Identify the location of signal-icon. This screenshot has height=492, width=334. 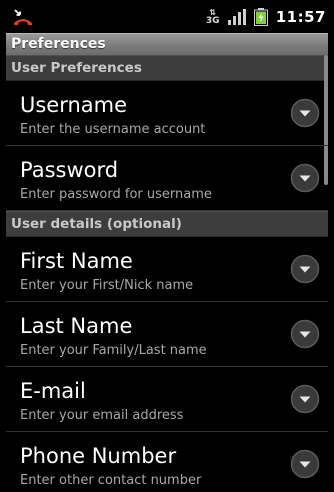
(236, 16).